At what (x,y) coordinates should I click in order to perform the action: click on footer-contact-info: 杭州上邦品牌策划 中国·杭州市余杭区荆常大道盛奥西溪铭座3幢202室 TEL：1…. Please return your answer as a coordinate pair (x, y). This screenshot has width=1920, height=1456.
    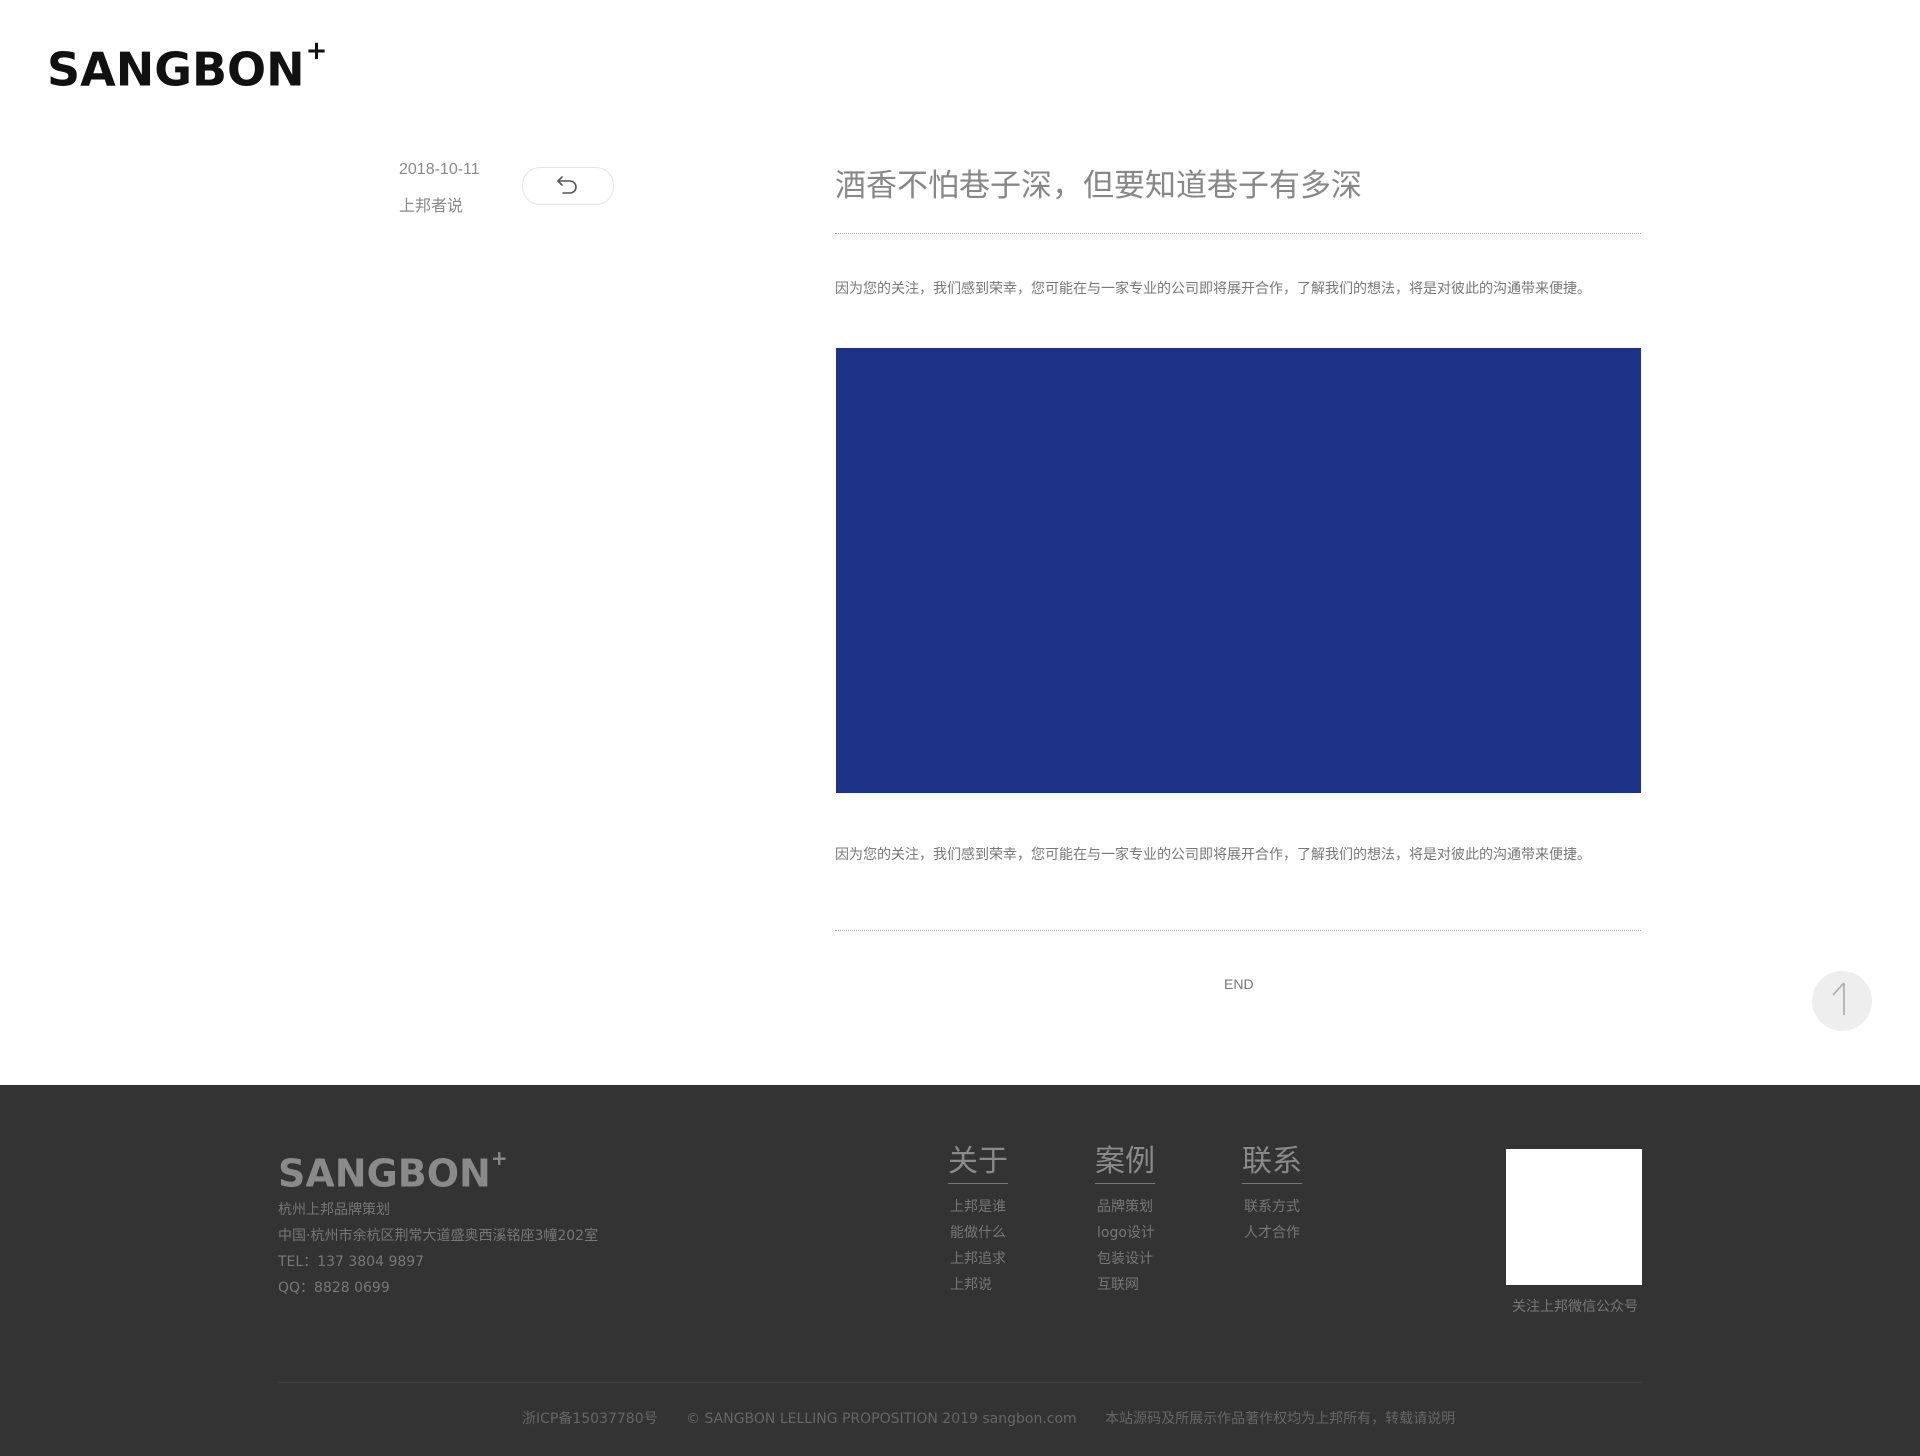
    Looking at the image, I should click on (438, 1249).